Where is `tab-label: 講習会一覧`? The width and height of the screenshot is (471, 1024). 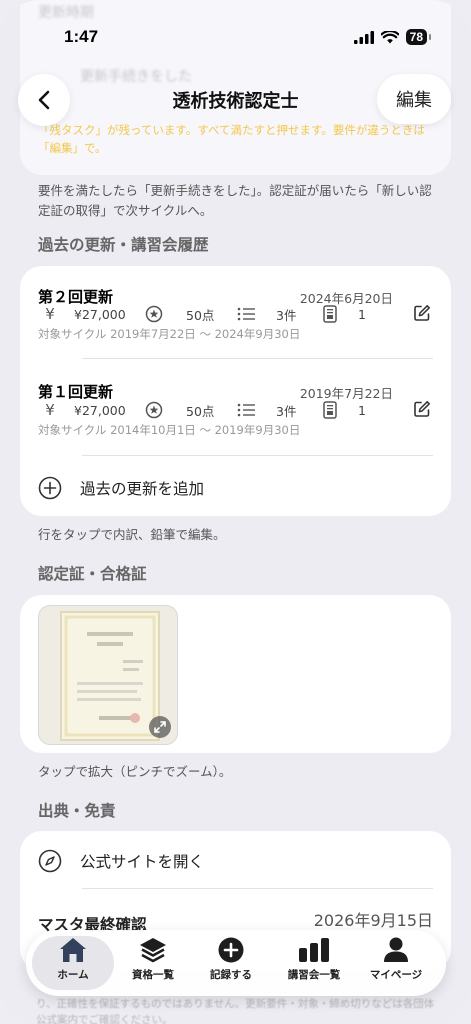 tab-label: 講習会一覧 is located at coordinates (314, 975).